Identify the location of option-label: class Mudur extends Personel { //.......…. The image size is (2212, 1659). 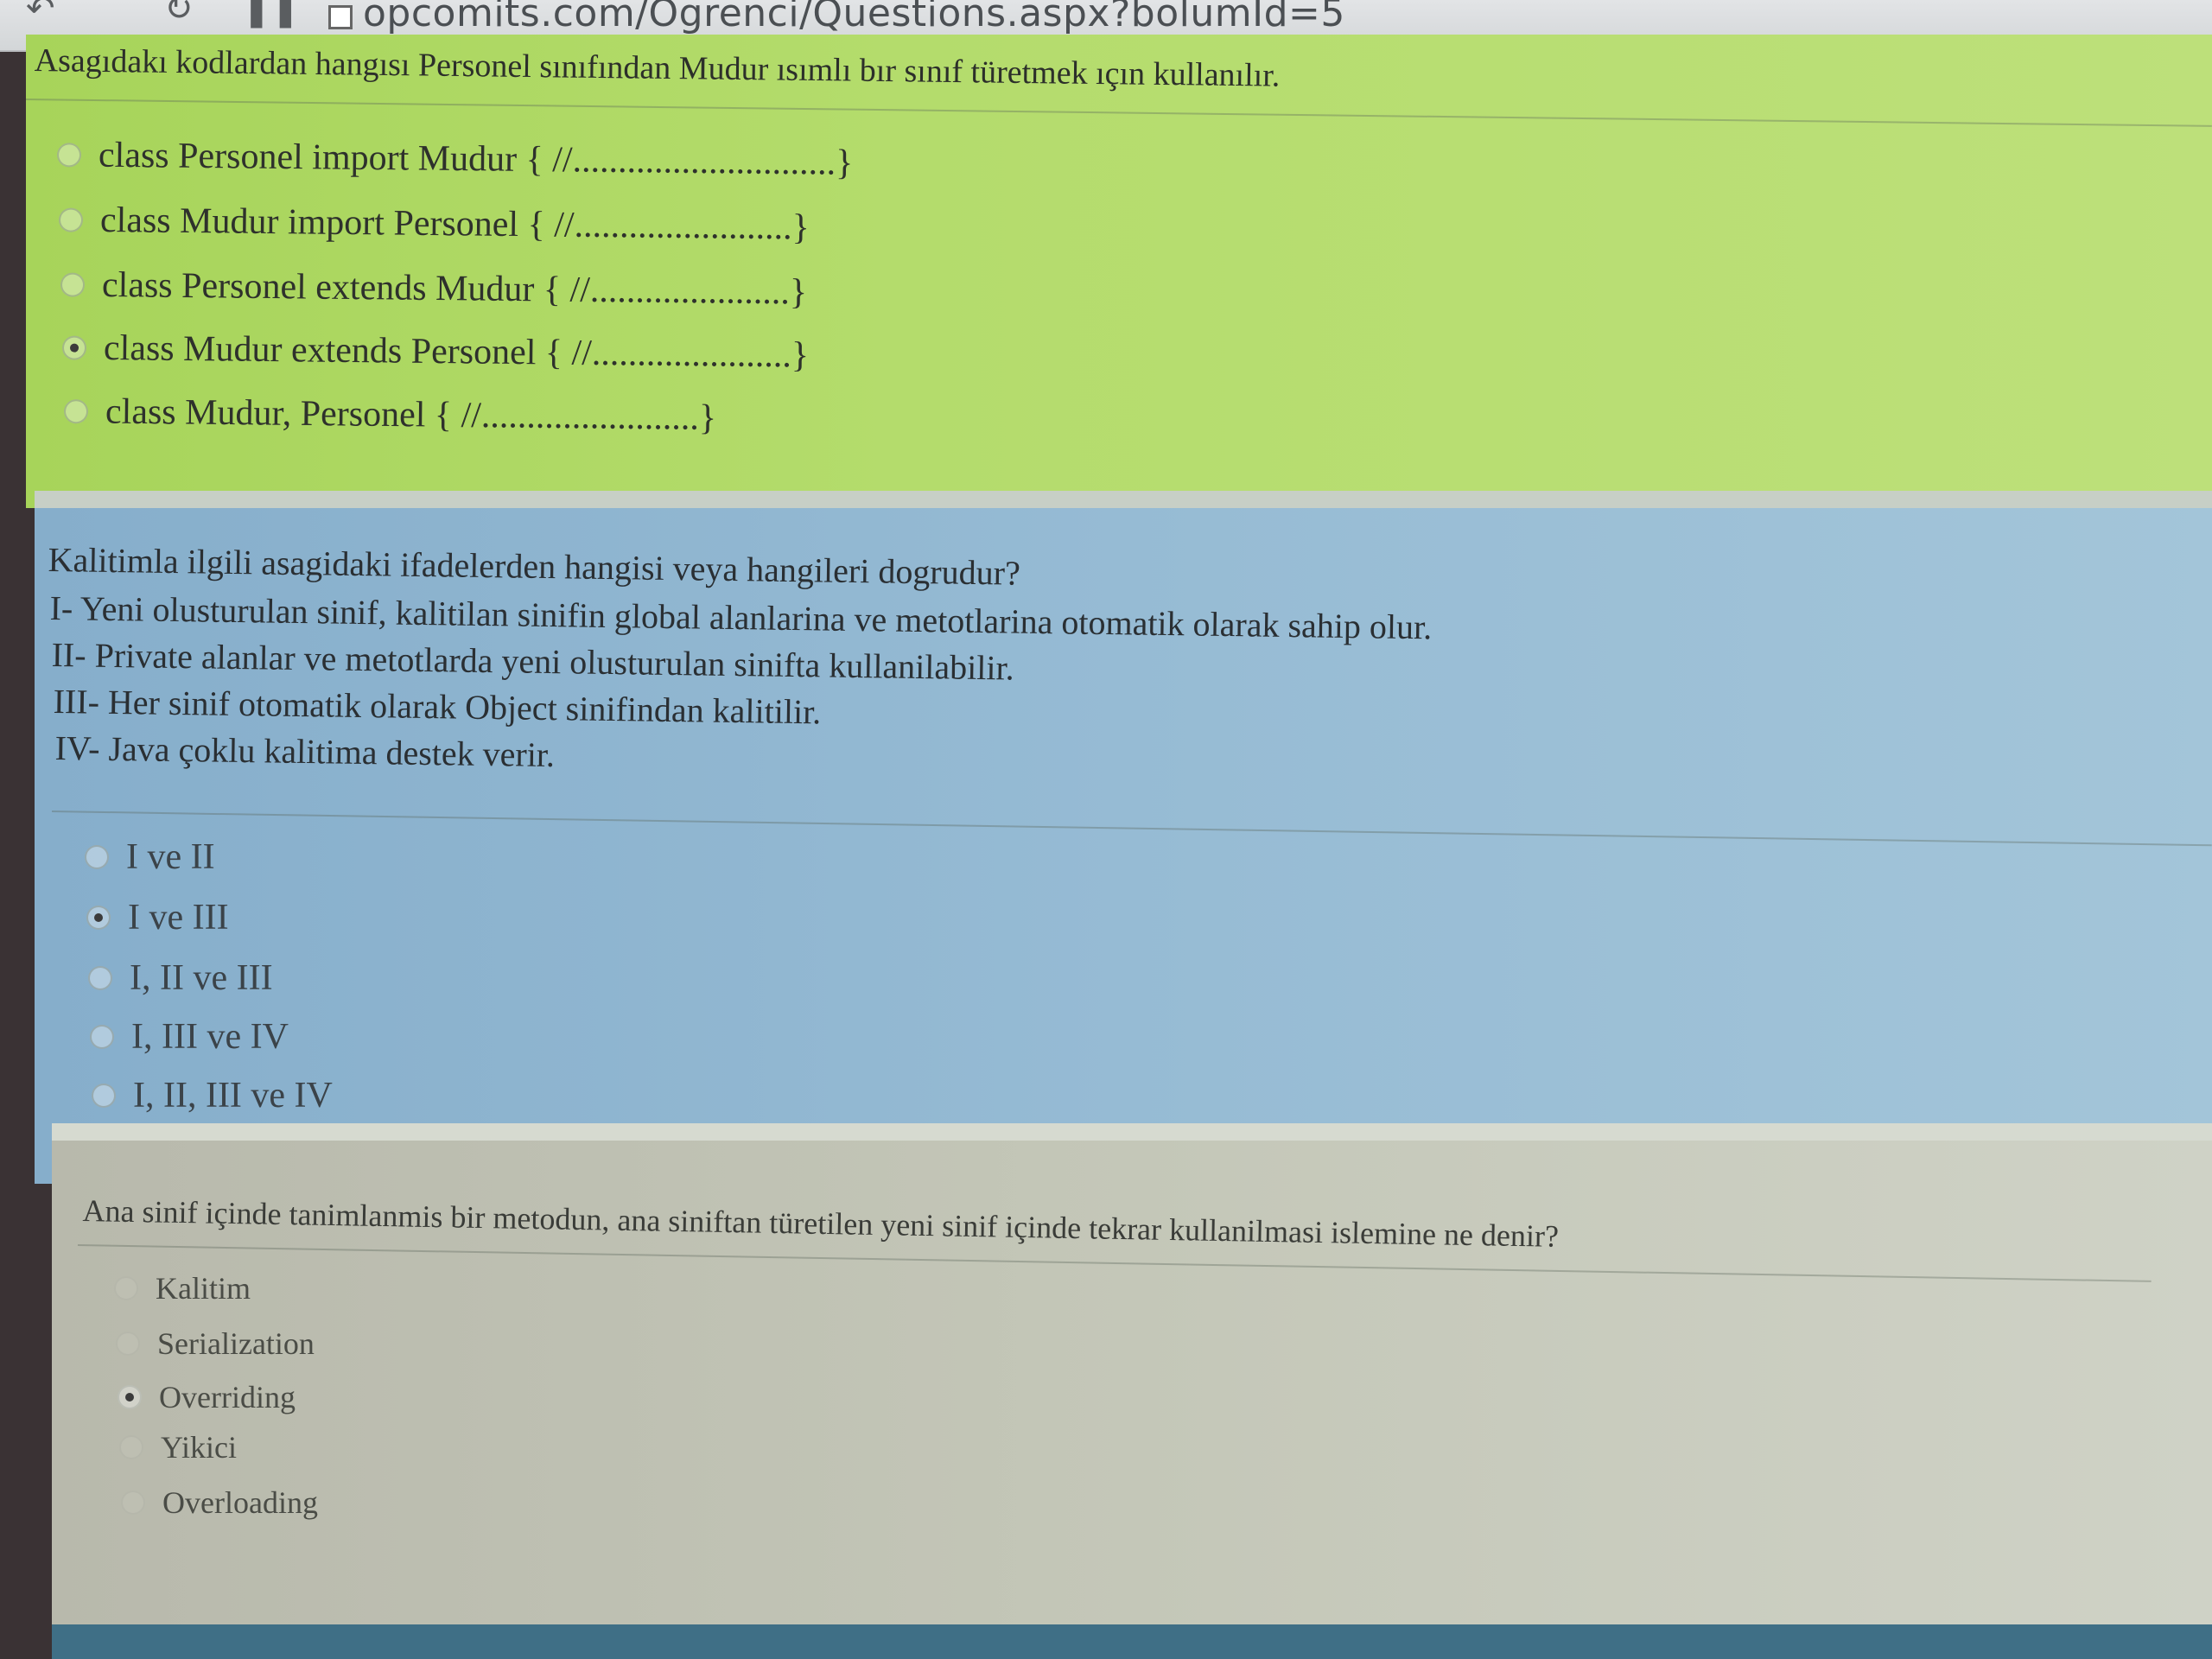
(456, 351).